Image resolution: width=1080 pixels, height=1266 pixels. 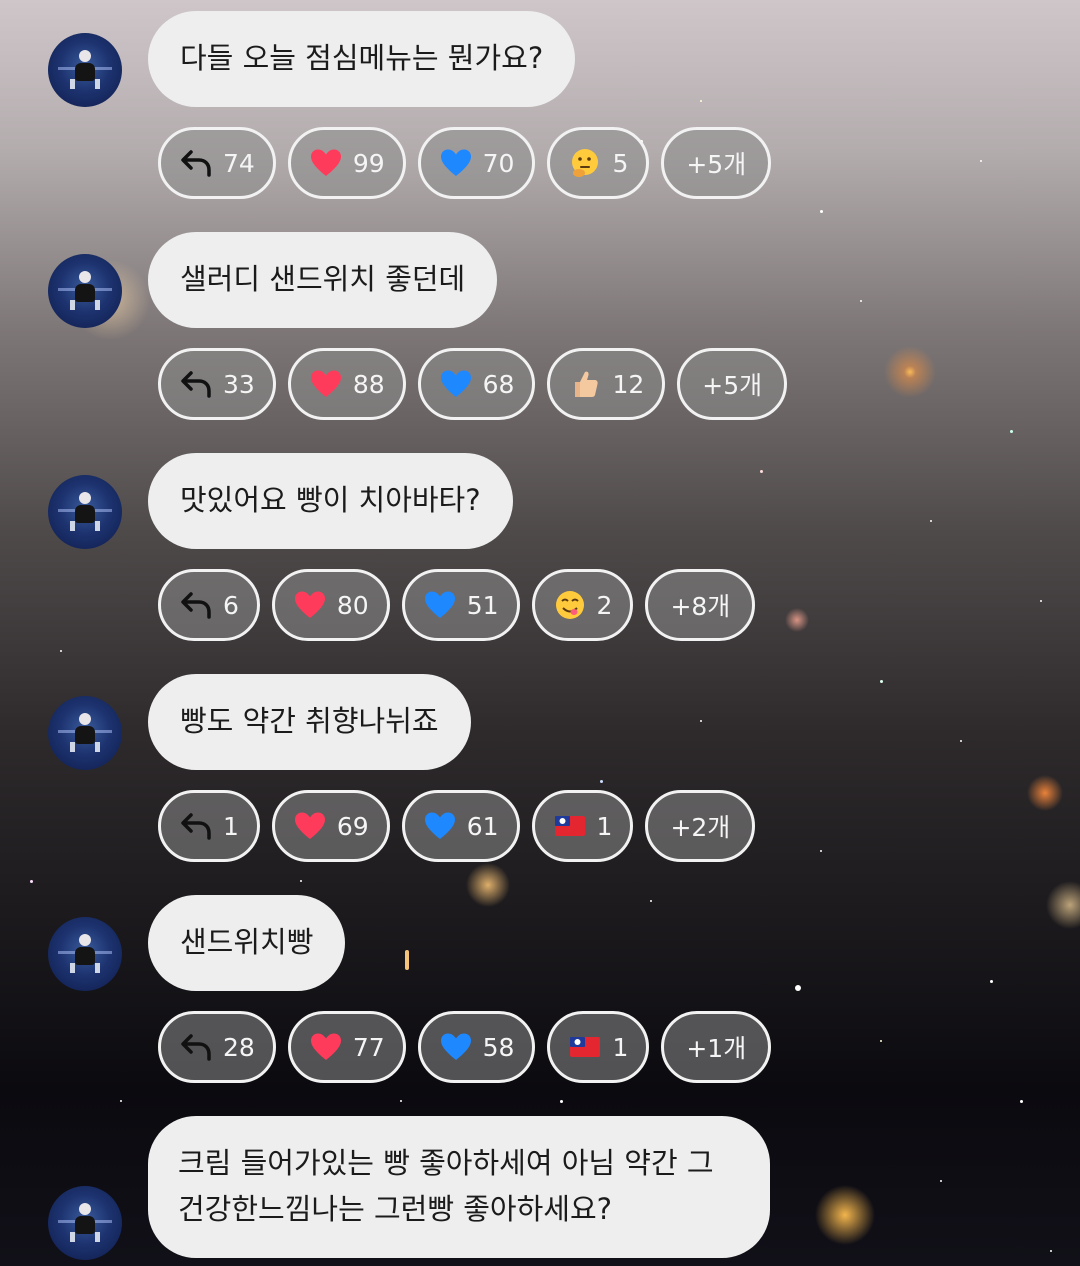 I want to click on reaction-count: 58, so click(x=498, y=1047).